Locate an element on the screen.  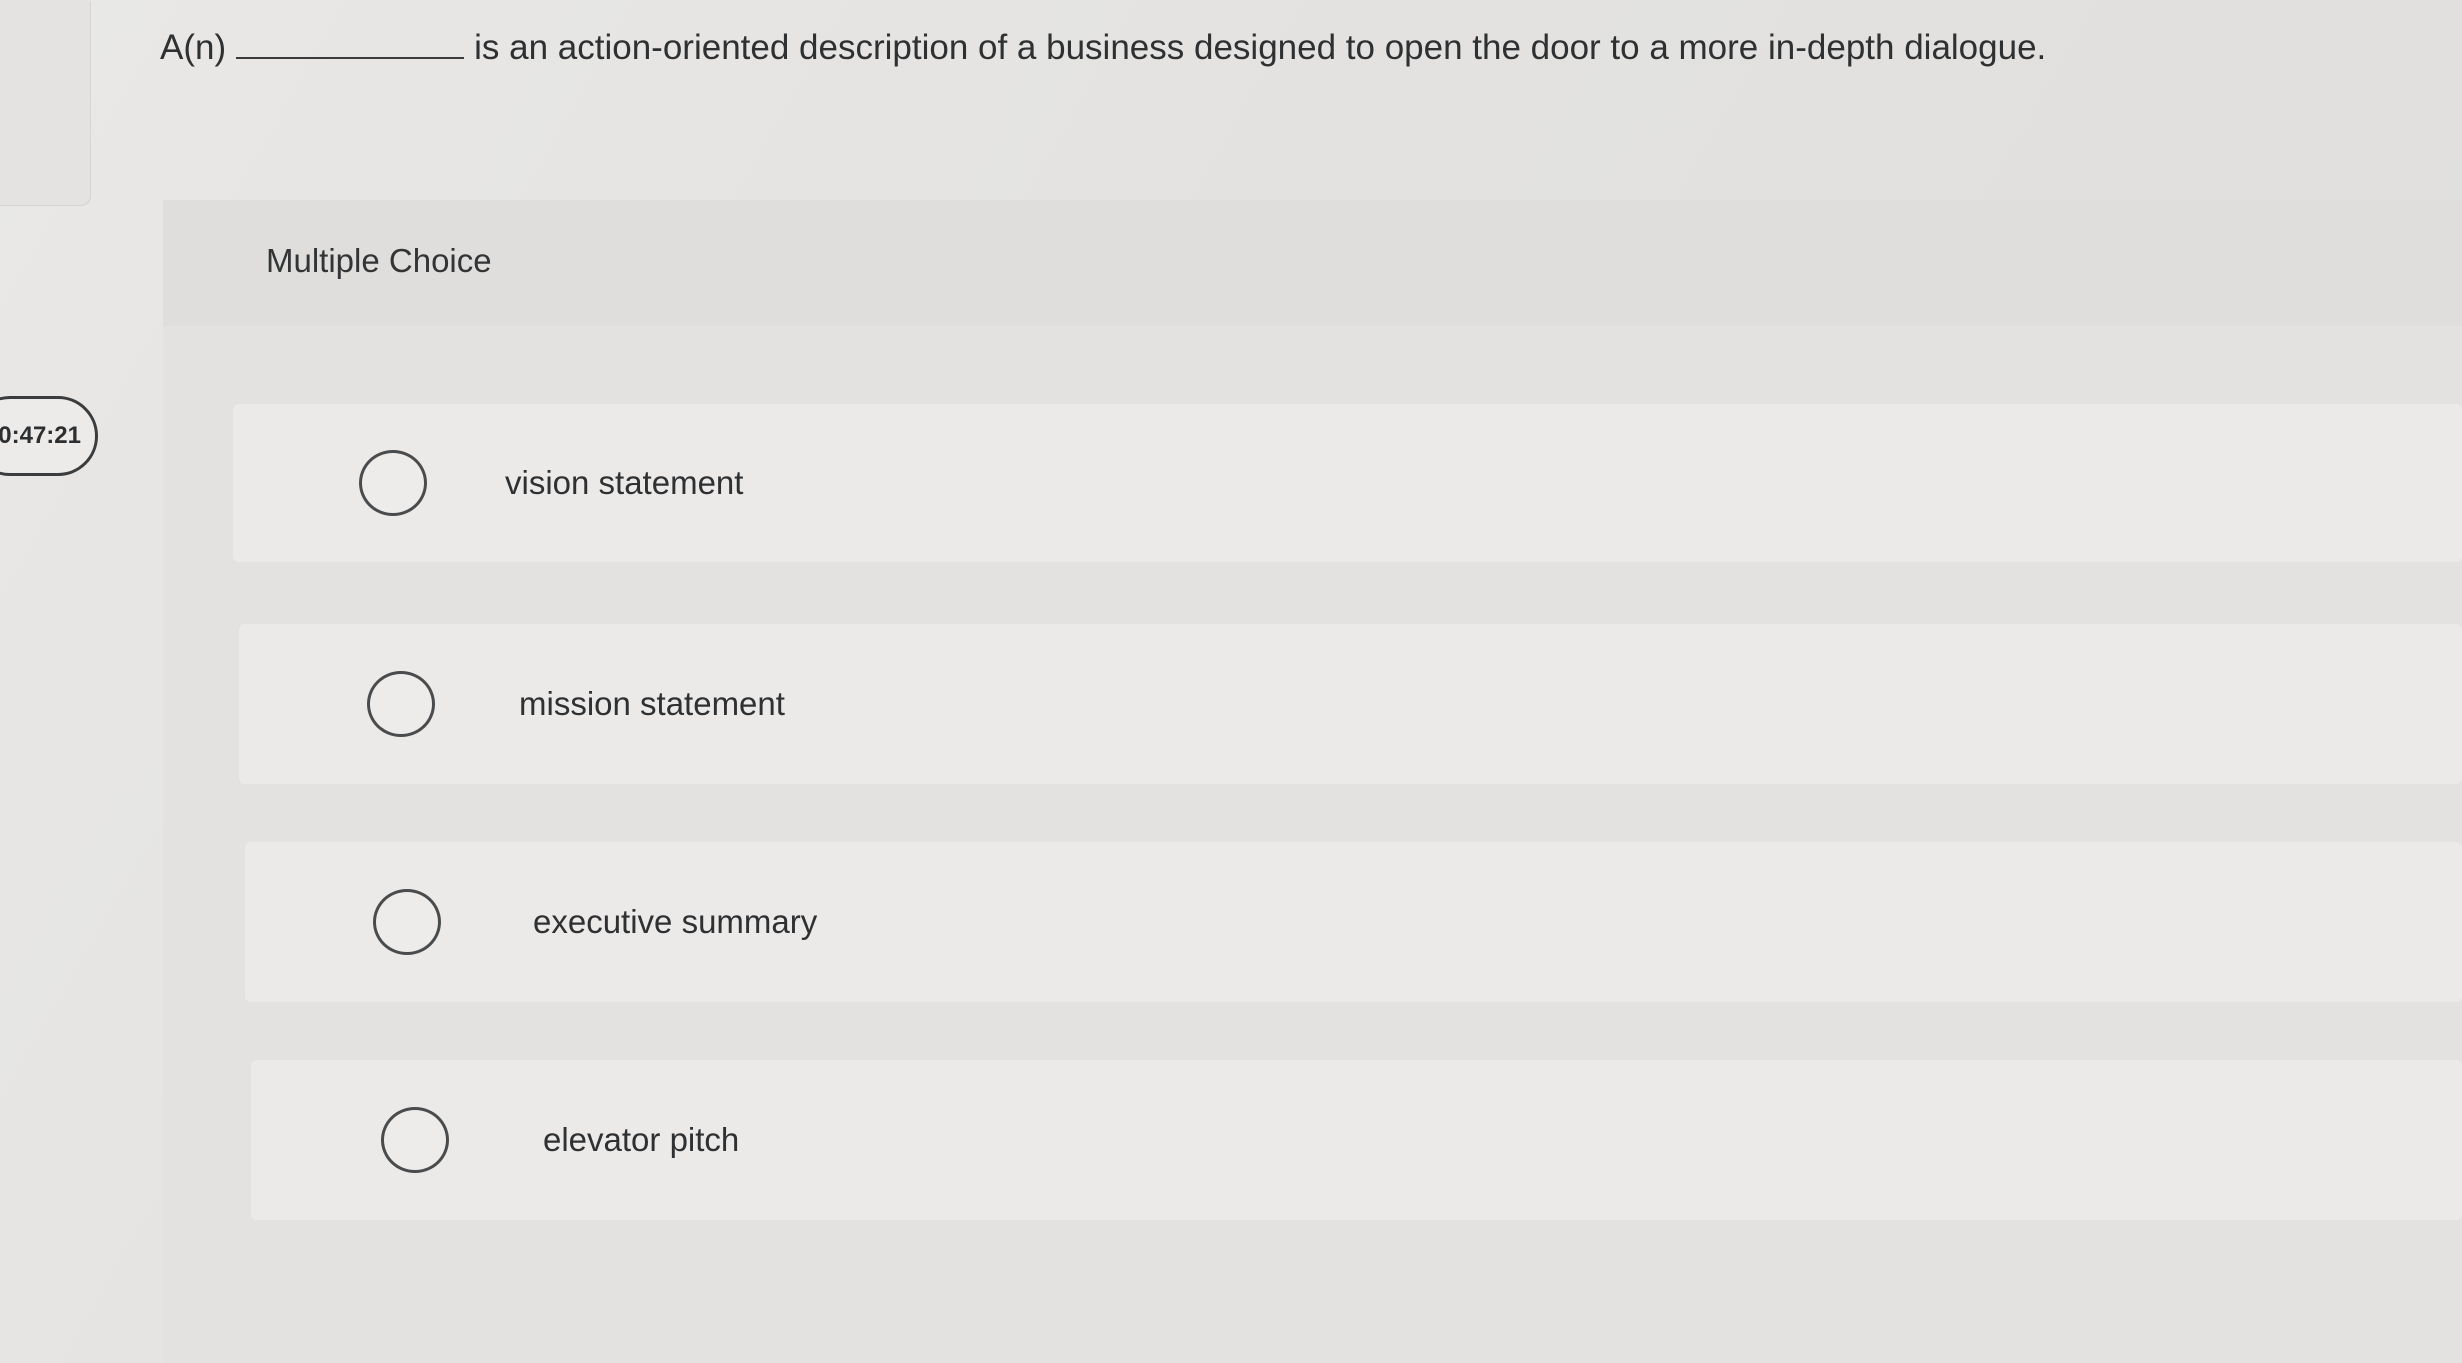
option-executive-summary: executive summary is located at coordinates (1353, 922).